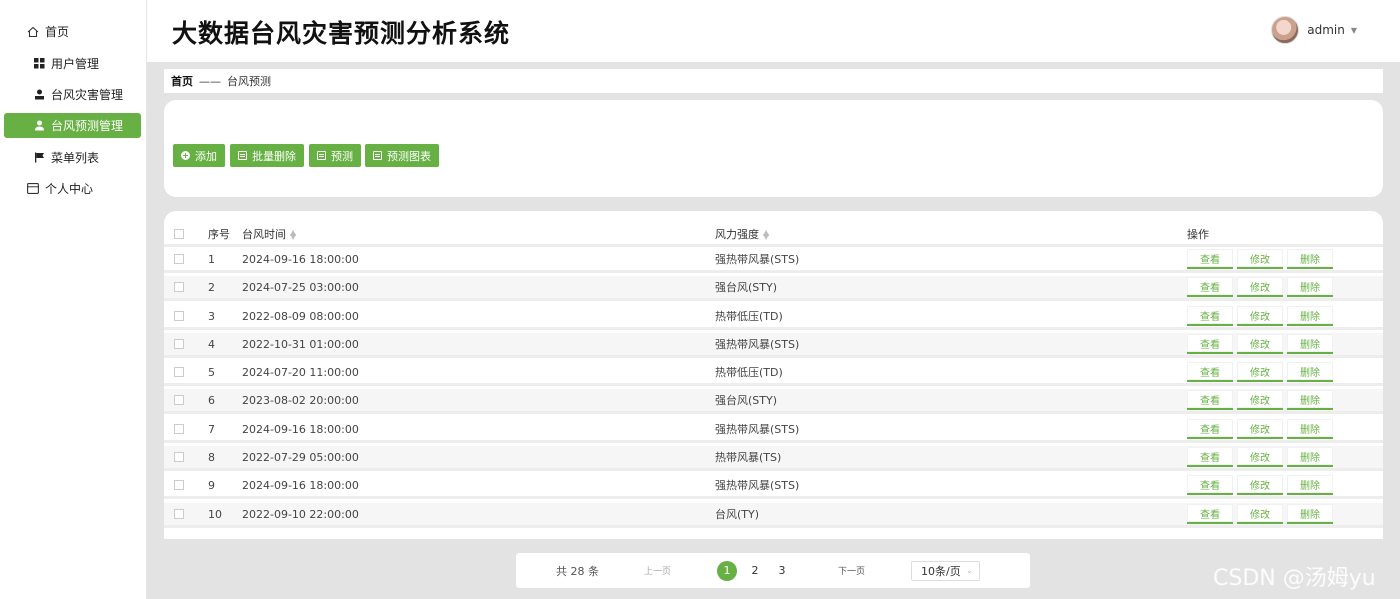 The image size is (1400, 599). I want to click on page-button-2: 2, so click(755, 571).